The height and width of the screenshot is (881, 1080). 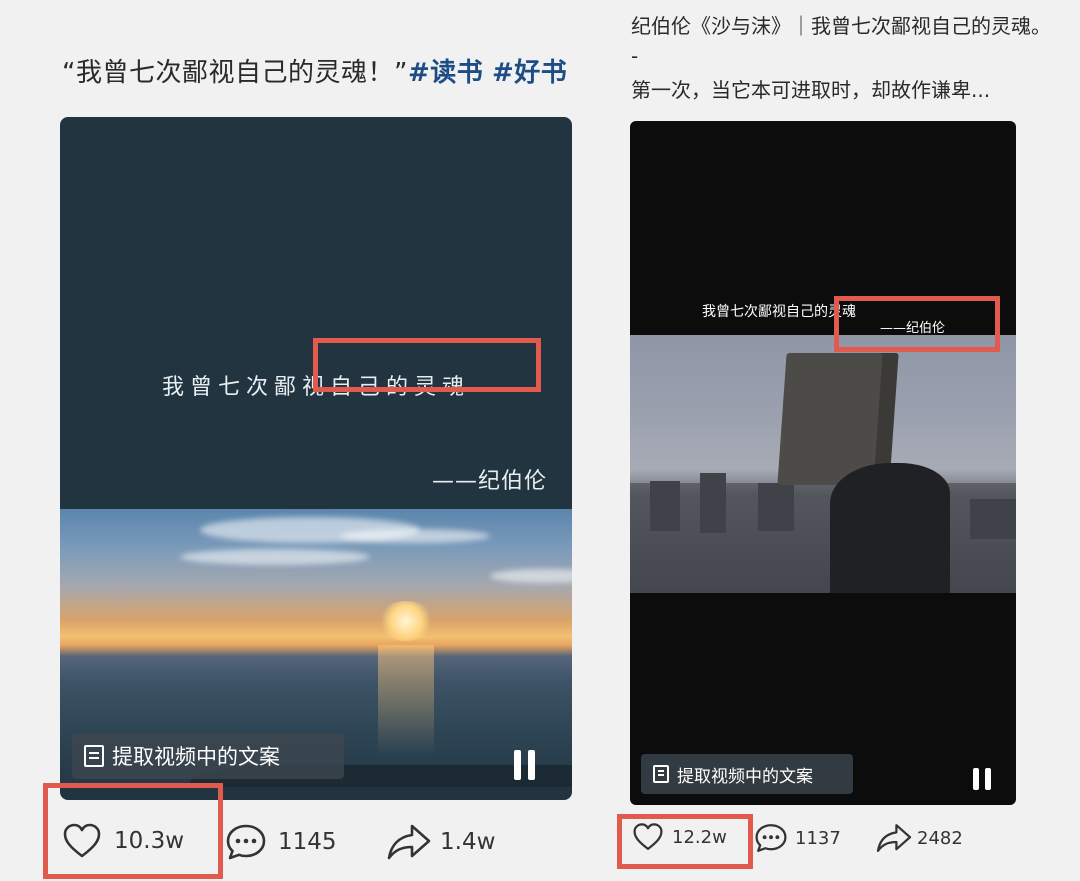 I want to click on right-comment-count: 1137, so click(x=818, y=838).